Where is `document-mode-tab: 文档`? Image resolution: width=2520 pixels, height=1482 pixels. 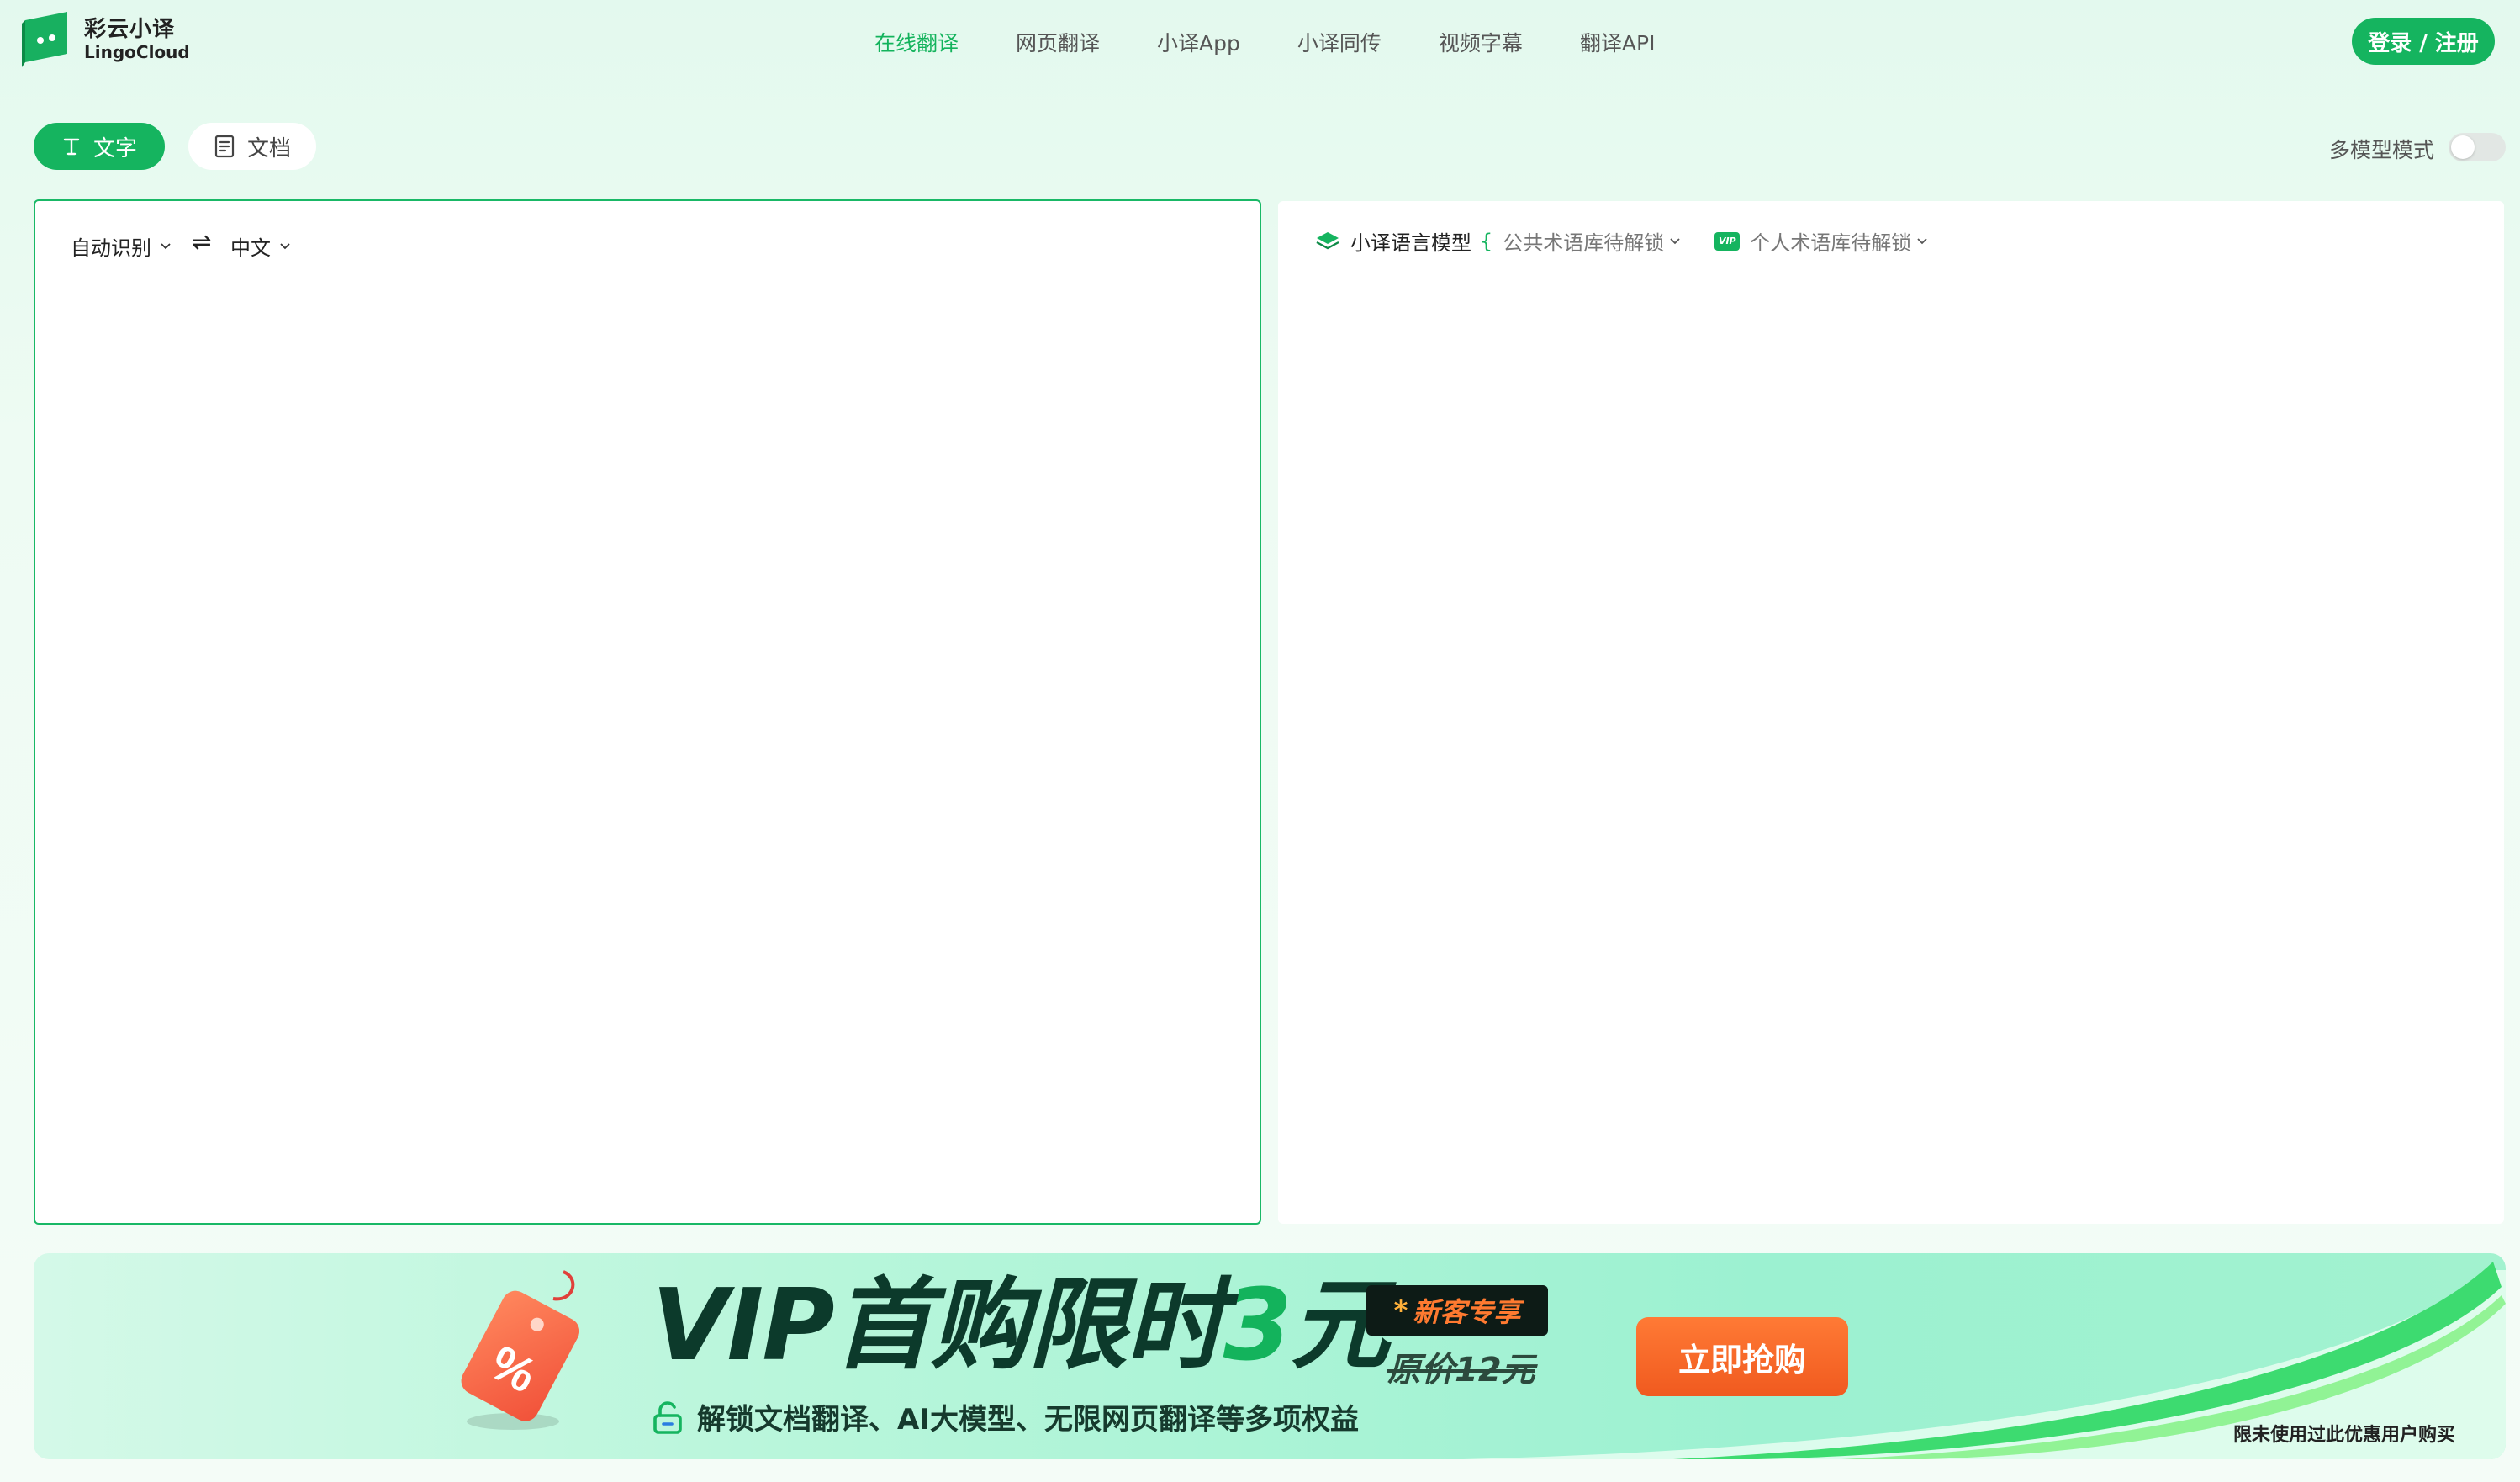 document-mode-tab: 文档 is located at coordinates (252, 146).